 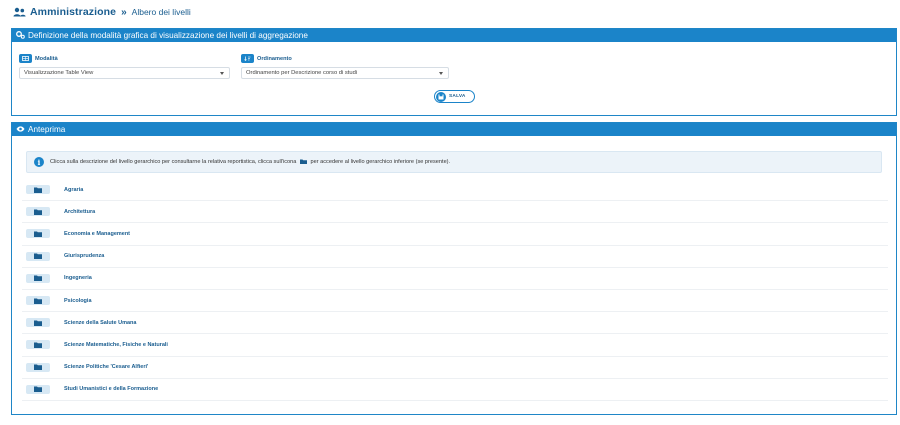 What do you see at coordinates (455, 257) in the screenshot?
I see `list-item: Giurisprudenza` at bounding box center [455, 257].